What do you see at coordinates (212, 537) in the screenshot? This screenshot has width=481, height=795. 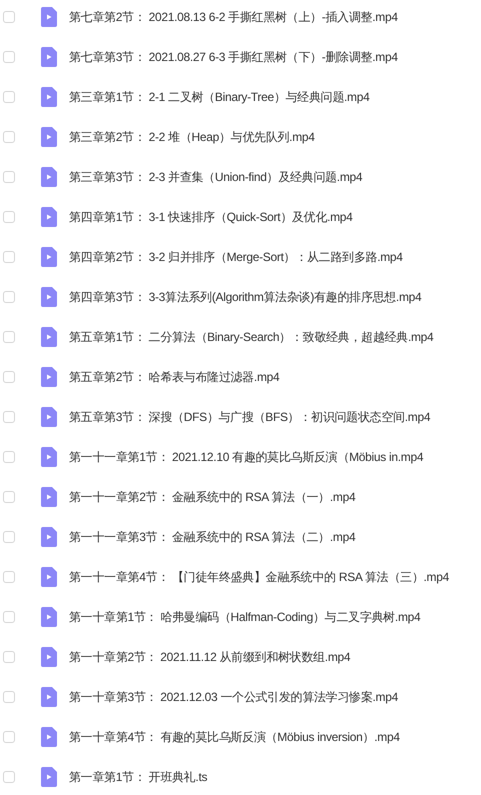 I see `file-name: 第一十一章第3节： 金融系统中的 RSA 算法（二）.mp4` at bounding box center [212, 537].